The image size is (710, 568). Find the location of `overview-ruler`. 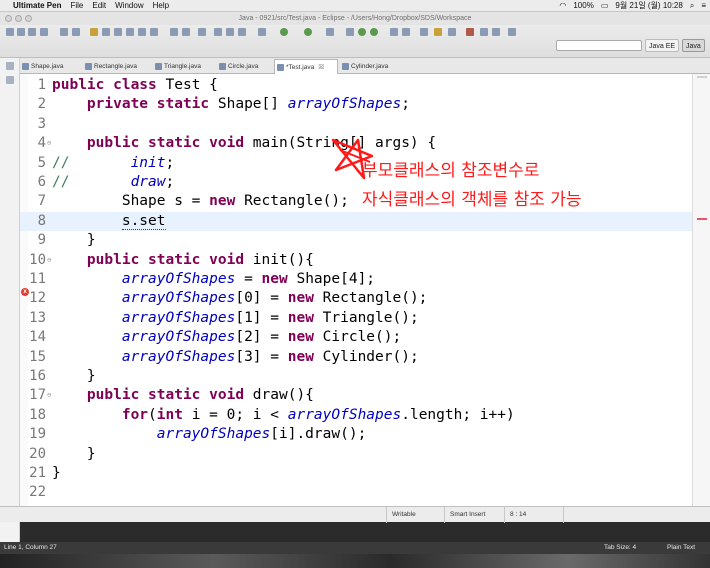

overview-ruler is located at coordinates (701, 290).